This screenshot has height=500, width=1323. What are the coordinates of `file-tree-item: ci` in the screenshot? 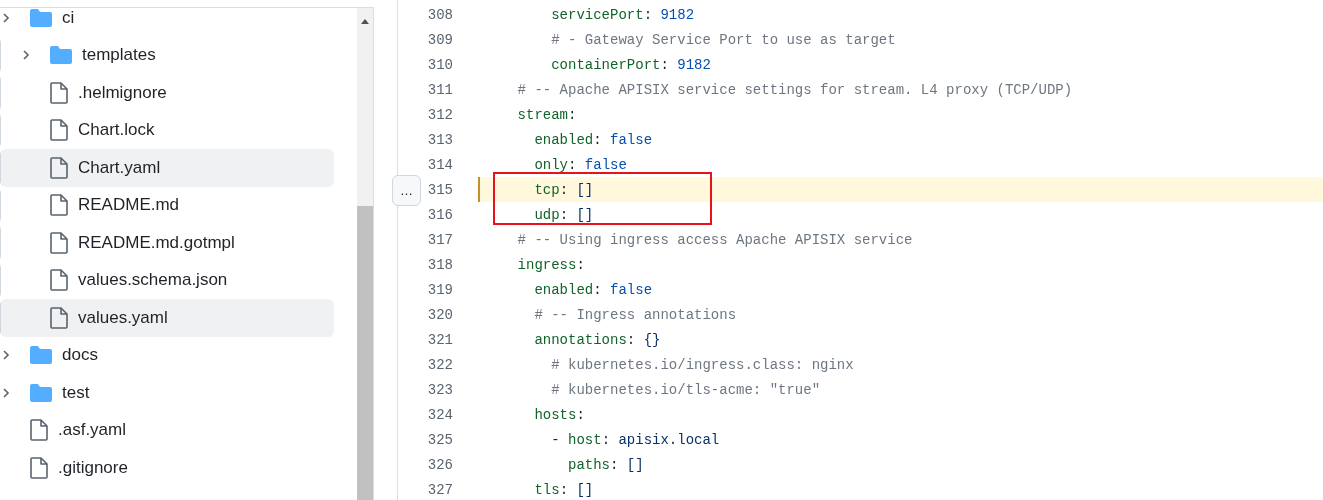 It's located at (167, 22).